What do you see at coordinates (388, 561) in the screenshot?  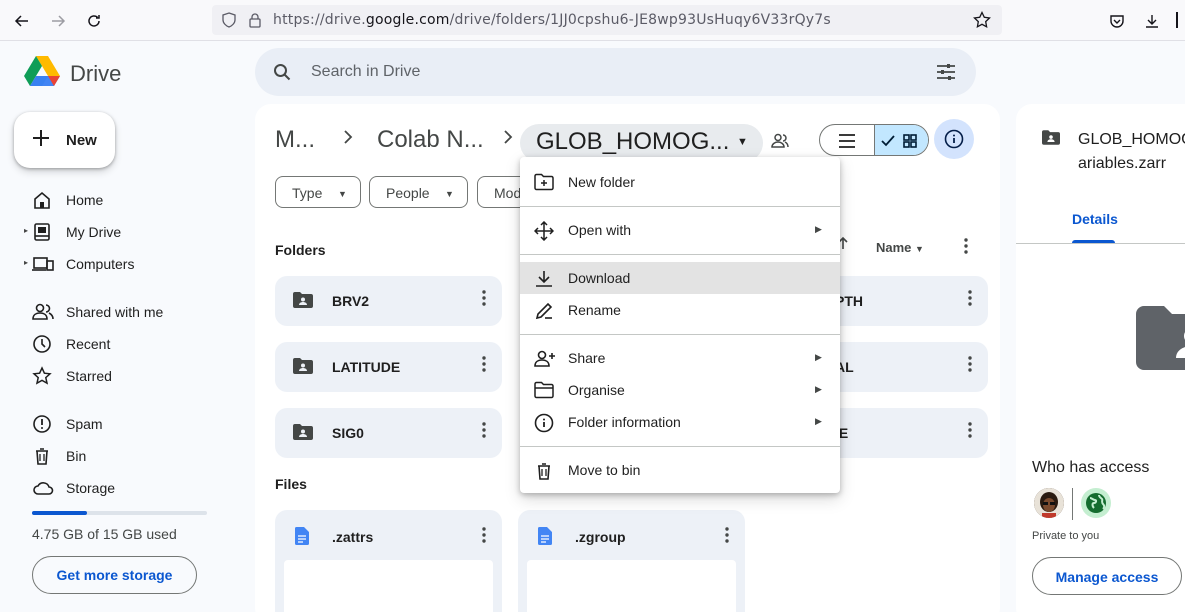 I see `file-card: .zattrs` at bounding box center [388, 561].